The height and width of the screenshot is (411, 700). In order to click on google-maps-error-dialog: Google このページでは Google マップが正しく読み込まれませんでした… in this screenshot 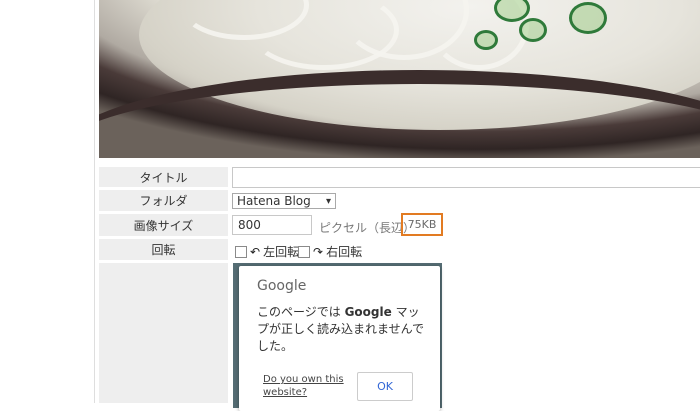, I will do `click(339, 338)`.